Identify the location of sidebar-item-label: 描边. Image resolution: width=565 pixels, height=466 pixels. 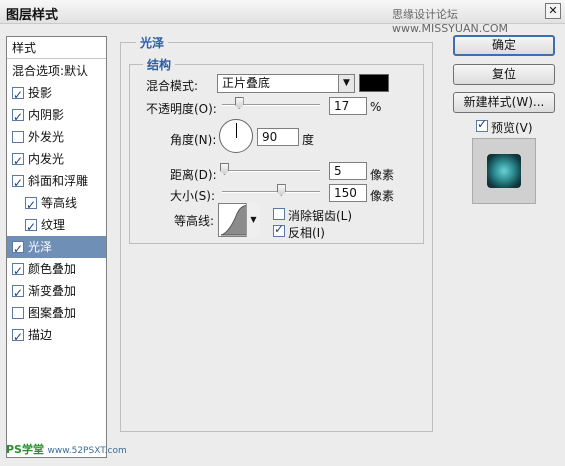
(40, 335).